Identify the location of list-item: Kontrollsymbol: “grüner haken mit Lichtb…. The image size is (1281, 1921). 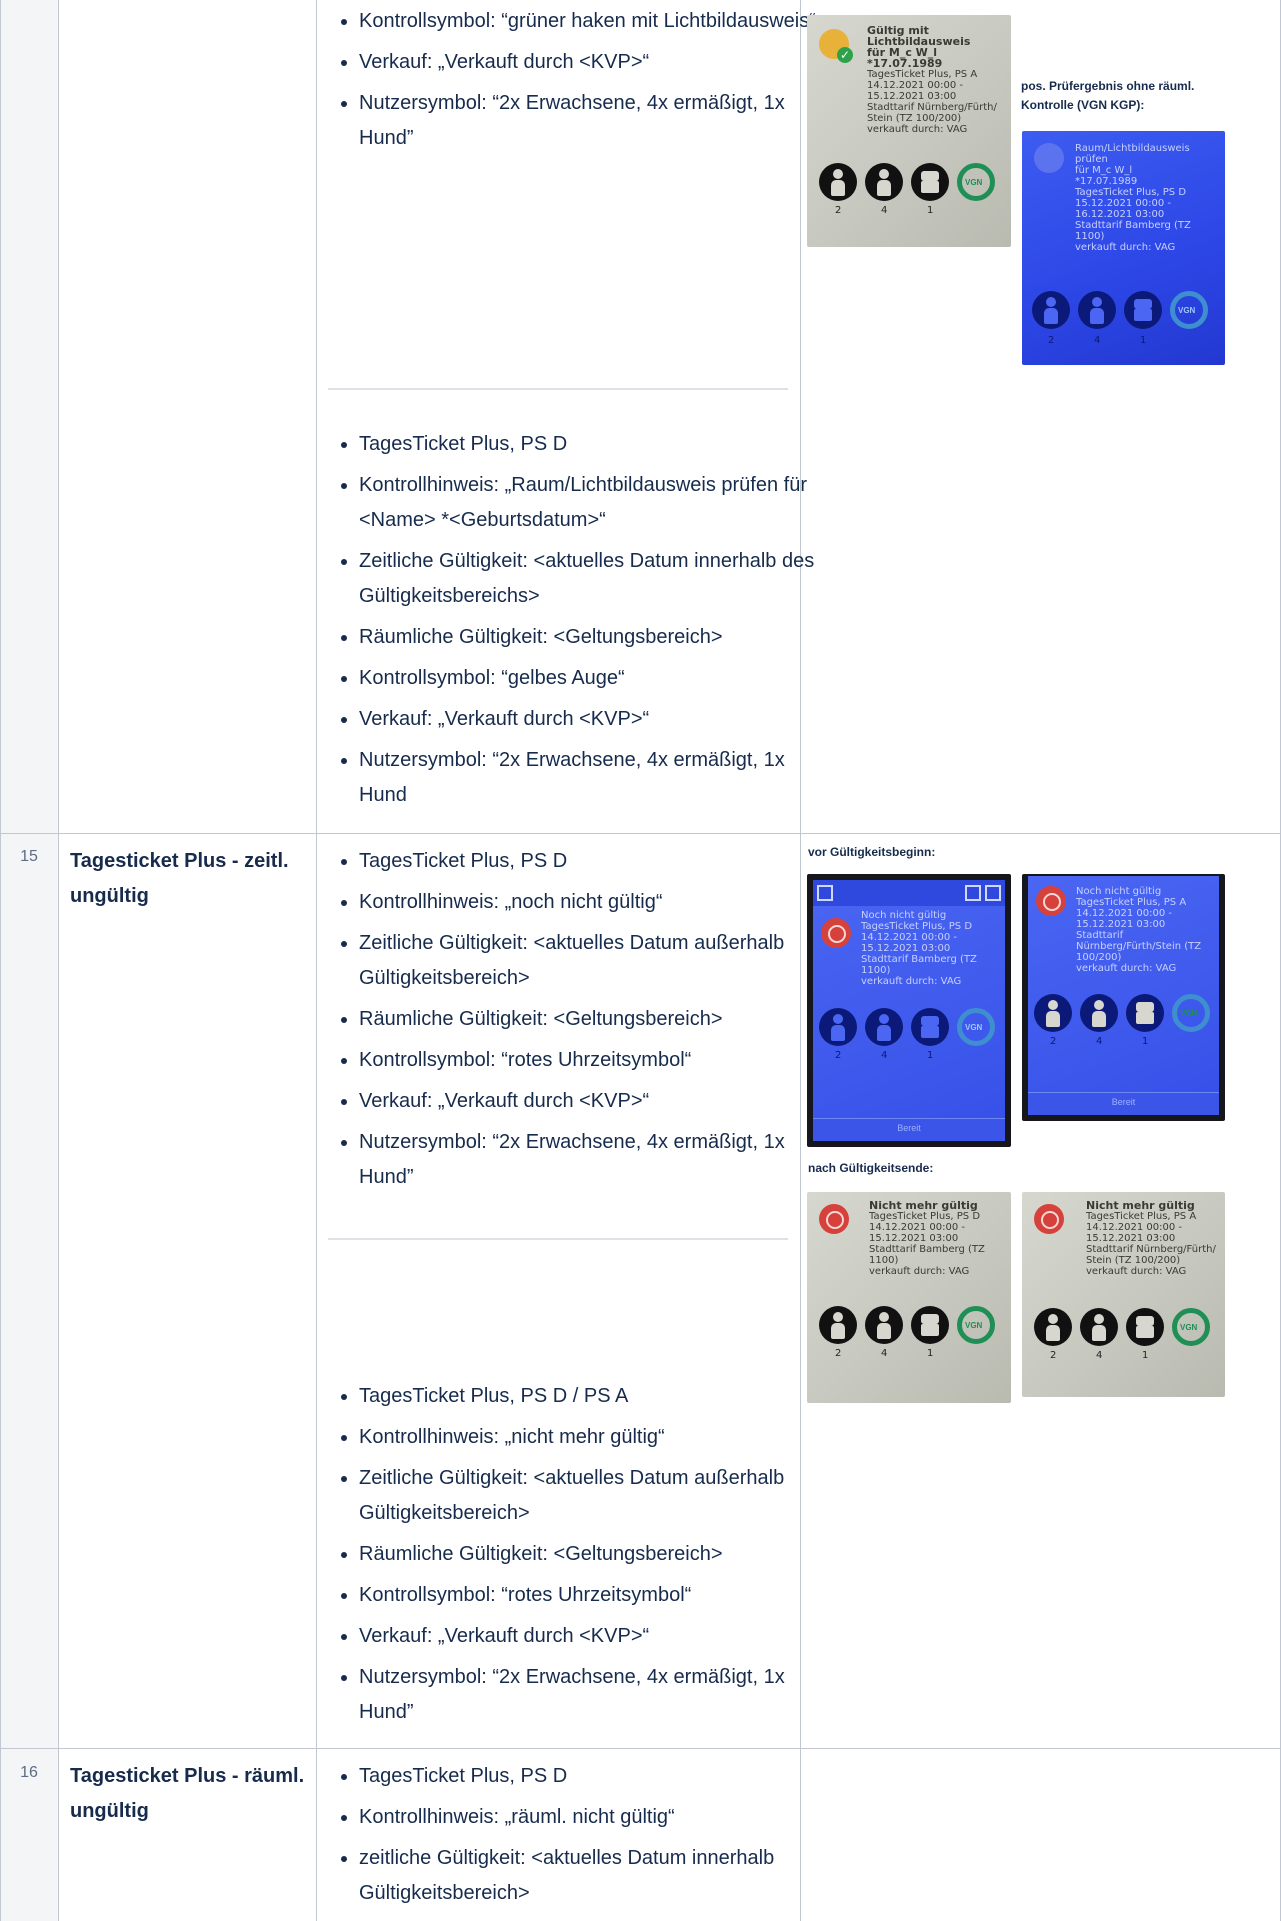
(589, 21).